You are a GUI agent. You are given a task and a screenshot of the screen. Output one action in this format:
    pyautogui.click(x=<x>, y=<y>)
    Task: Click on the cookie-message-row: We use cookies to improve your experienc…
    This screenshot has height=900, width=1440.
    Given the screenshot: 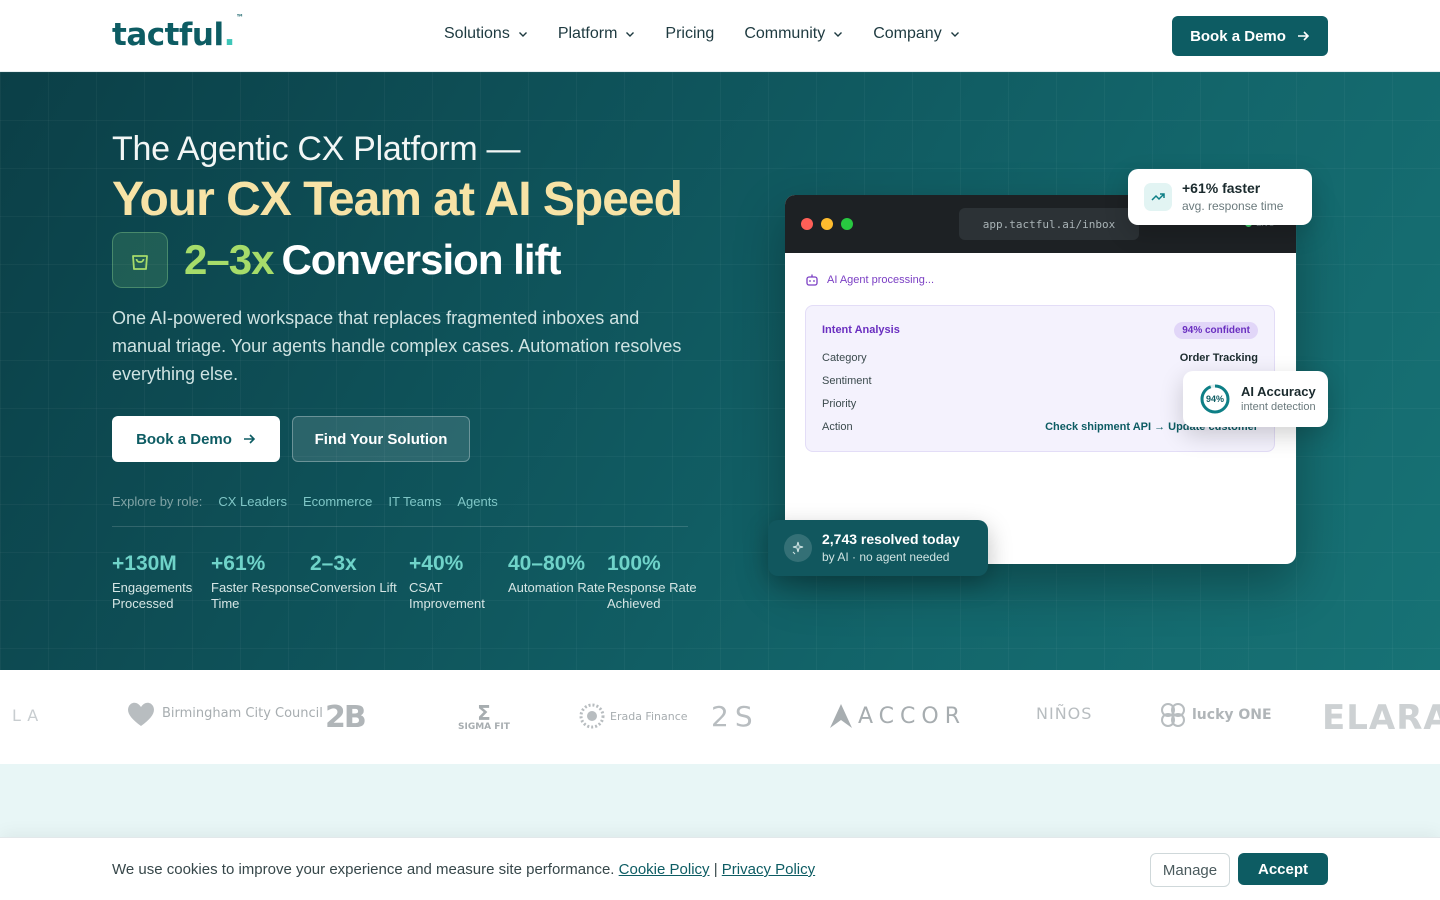 What is the action you would take?
    pyautogui.click(x=463, y=869)
    